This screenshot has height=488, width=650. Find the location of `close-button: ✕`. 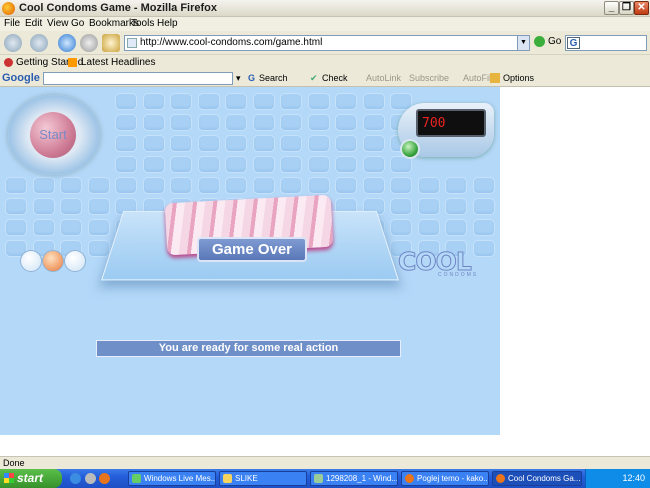

close-button: ✕ is located at coordinates (641, 8).